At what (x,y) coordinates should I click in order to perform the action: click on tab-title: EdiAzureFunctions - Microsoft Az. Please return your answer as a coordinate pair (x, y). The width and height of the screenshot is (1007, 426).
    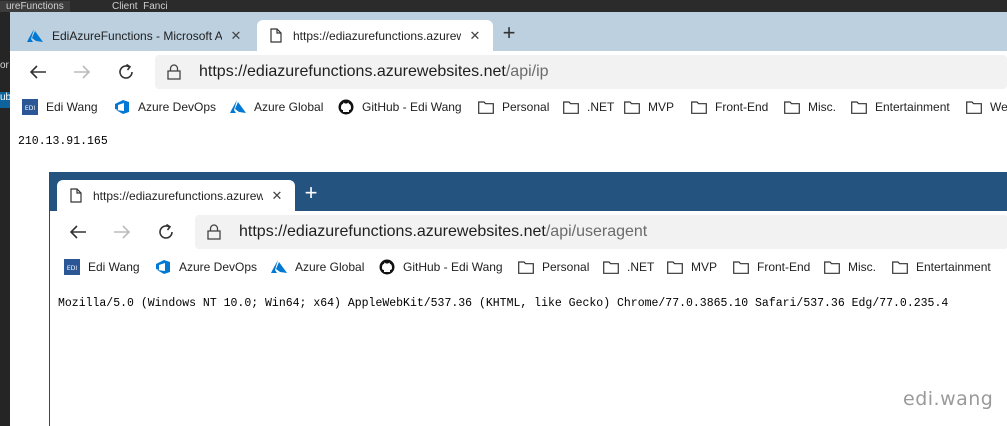
    Looking at the image, I should click on (137, 35).